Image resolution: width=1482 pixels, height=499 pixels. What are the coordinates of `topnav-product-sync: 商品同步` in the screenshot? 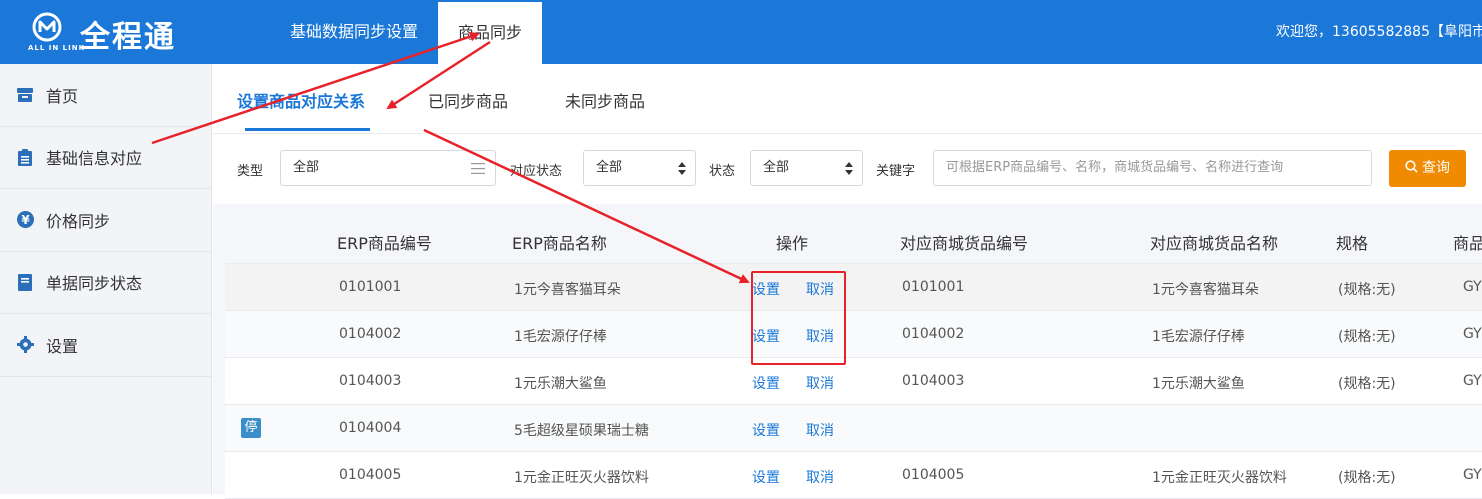 It's located at (490, 33).